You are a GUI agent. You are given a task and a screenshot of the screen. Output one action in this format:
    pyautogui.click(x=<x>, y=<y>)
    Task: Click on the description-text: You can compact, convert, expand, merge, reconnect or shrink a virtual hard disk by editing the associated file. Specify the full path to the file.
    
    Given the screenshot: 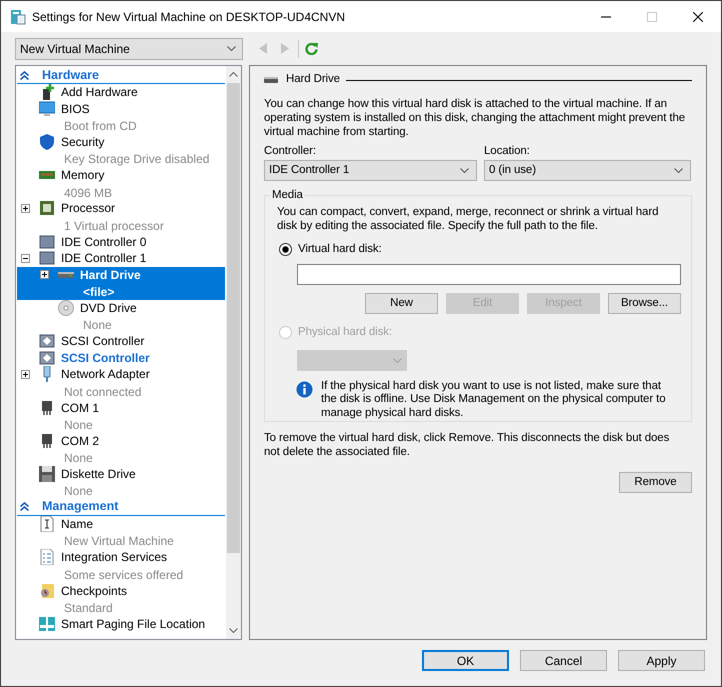 What is the action you would take?
    pyautogui.click(x=468, y=219)
    